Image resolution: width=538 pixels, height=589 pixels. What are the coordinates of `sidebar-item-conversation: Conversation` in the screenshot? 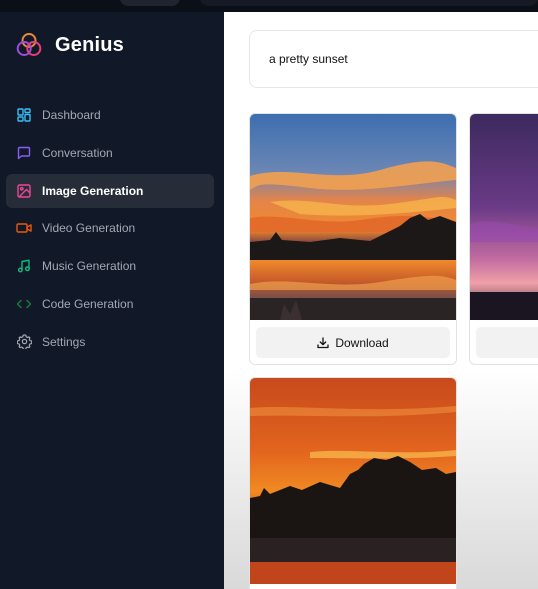 It's located at (110, 153).